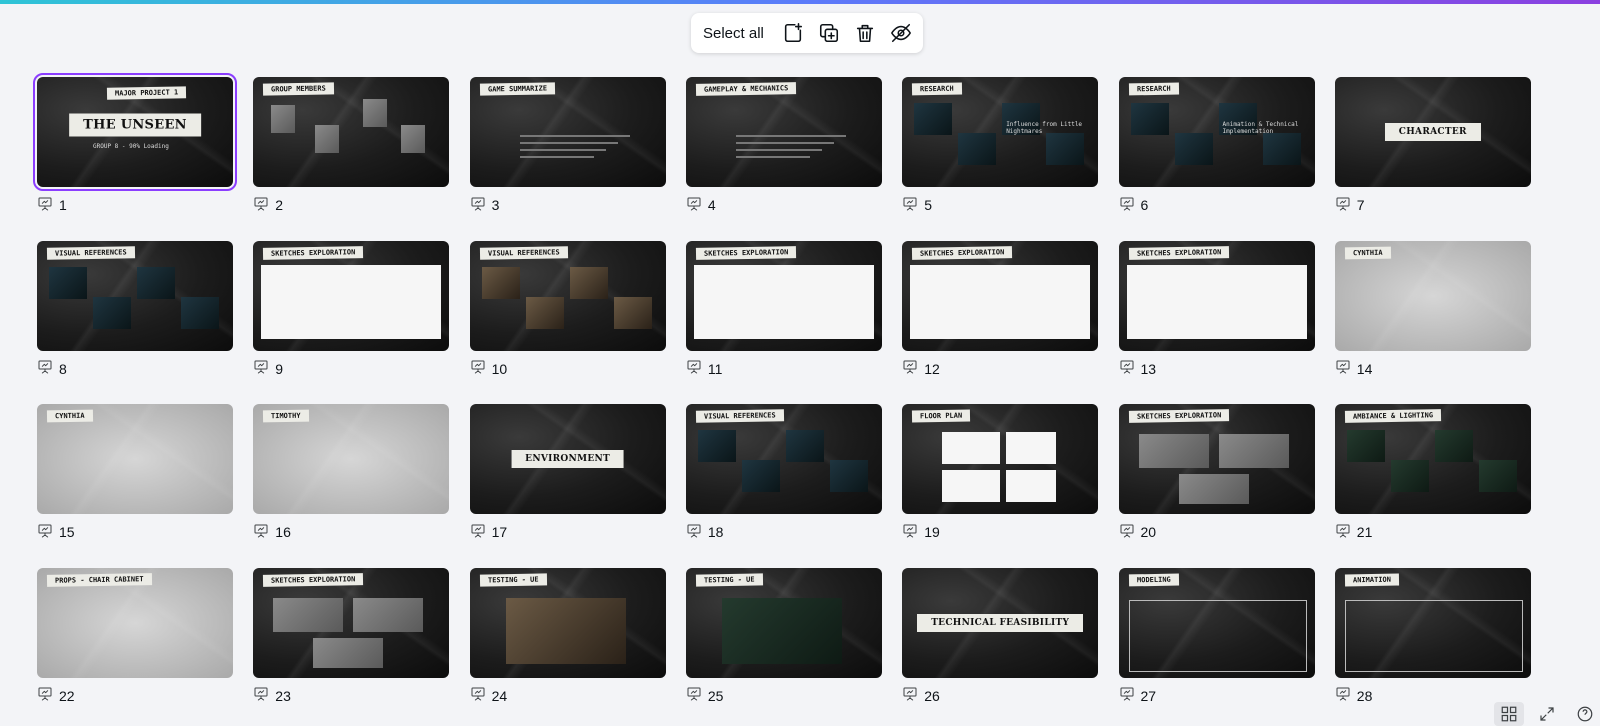  Describe the element at coordinates (1000, 622) in the screenshot. I see `slide-preview: TECHNICAL FEASIBILITY` at that location.